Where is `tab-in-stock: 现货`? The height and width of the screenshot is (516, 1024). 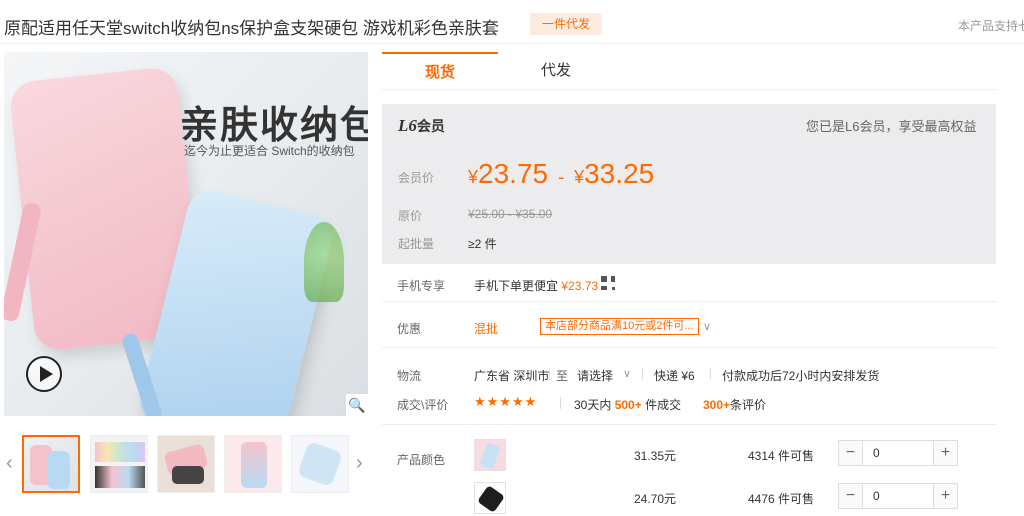 tab-in-stock: 现货 is located at coordinates (440, 71).